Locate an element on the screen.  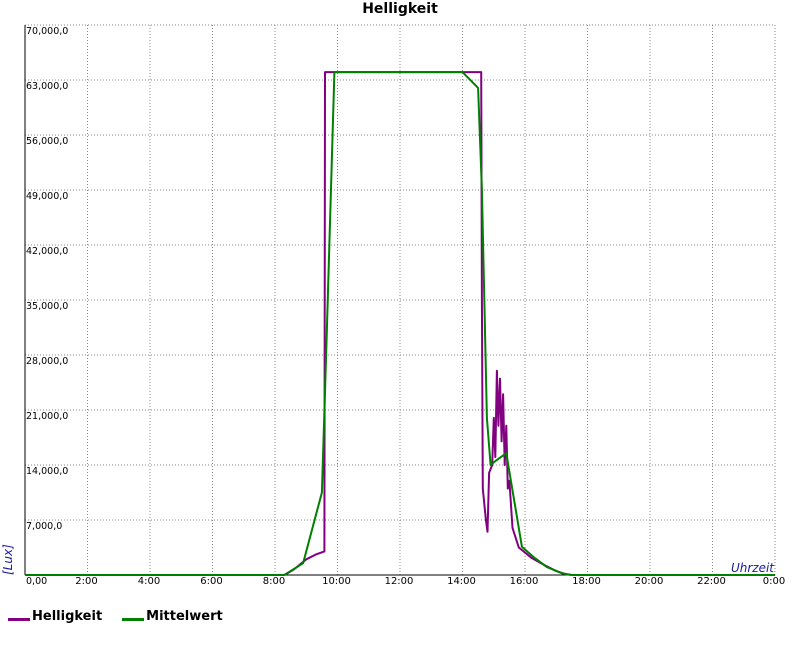
x-axis-label: Uhrzeit is located at coordinates (753, 568).